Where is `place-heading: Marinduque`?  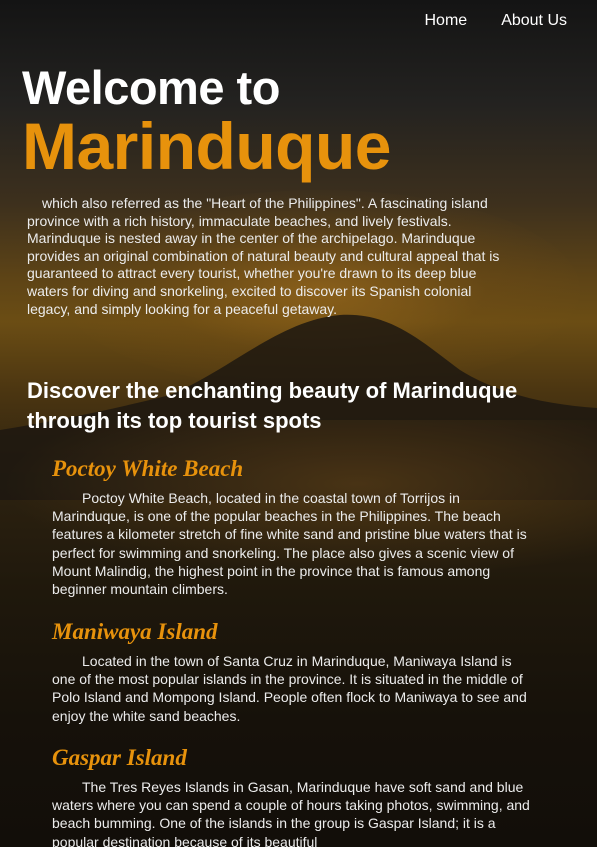
place-heading: Marinduque is located at coordinates (207, 146).